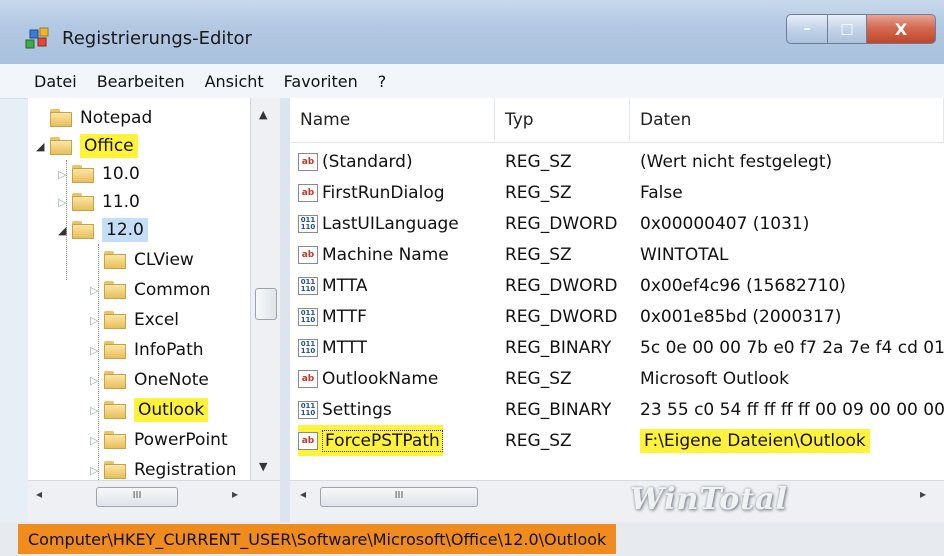  I want to click on value-name-cell: 011 110 LastUILanguage, so click(378, 223).